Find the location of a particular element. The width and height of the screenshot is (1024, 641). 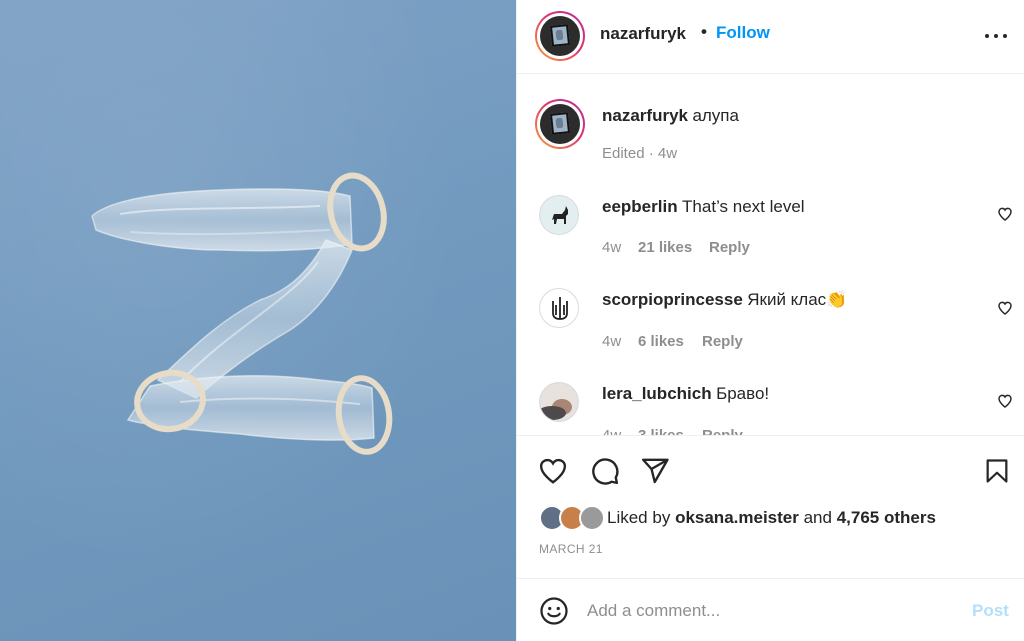

comment-text: Браво! is located at coordinates (743, 393).